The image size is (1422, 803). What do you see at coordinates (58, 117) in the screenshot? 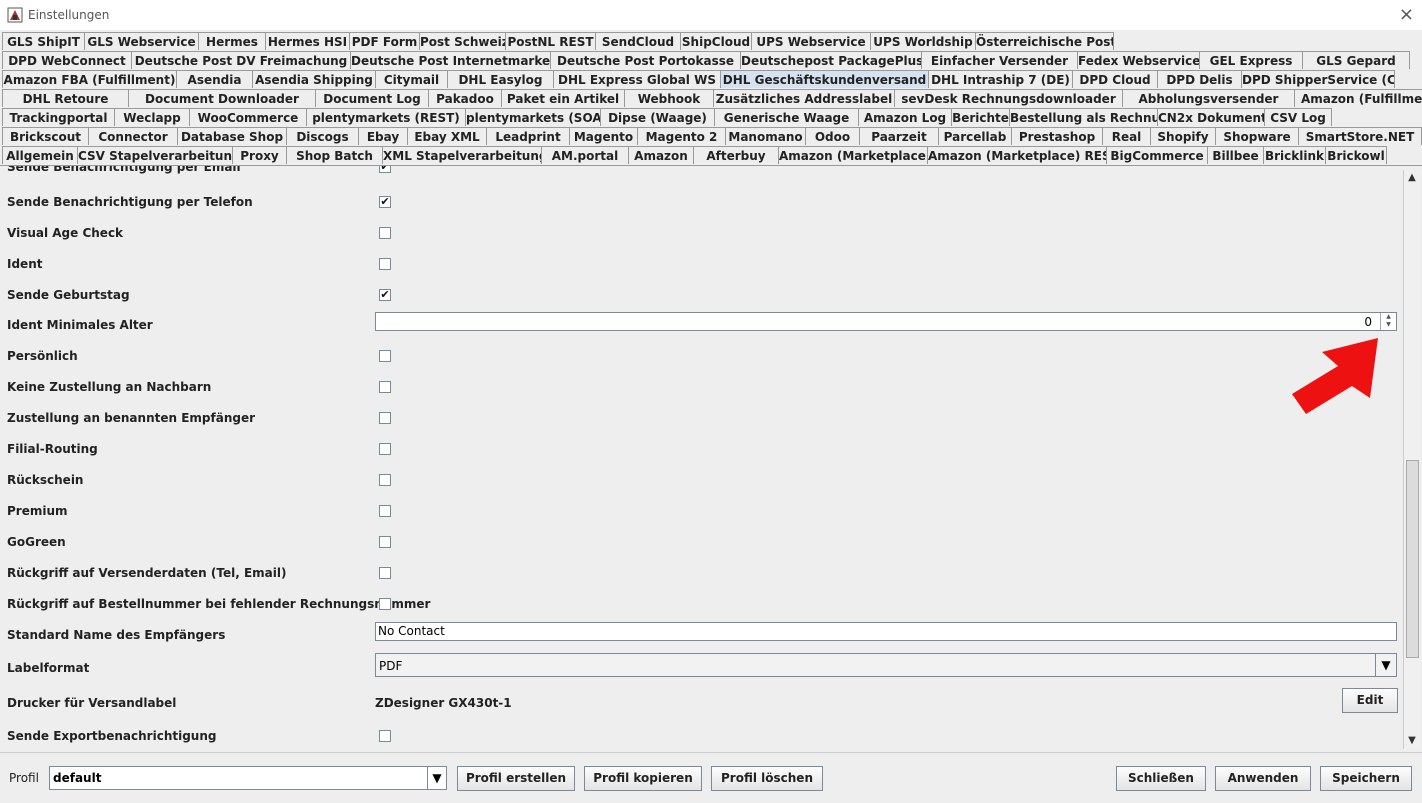
I see `tab-trackingportal: Trackingportal` at bounding box center [58, 117].